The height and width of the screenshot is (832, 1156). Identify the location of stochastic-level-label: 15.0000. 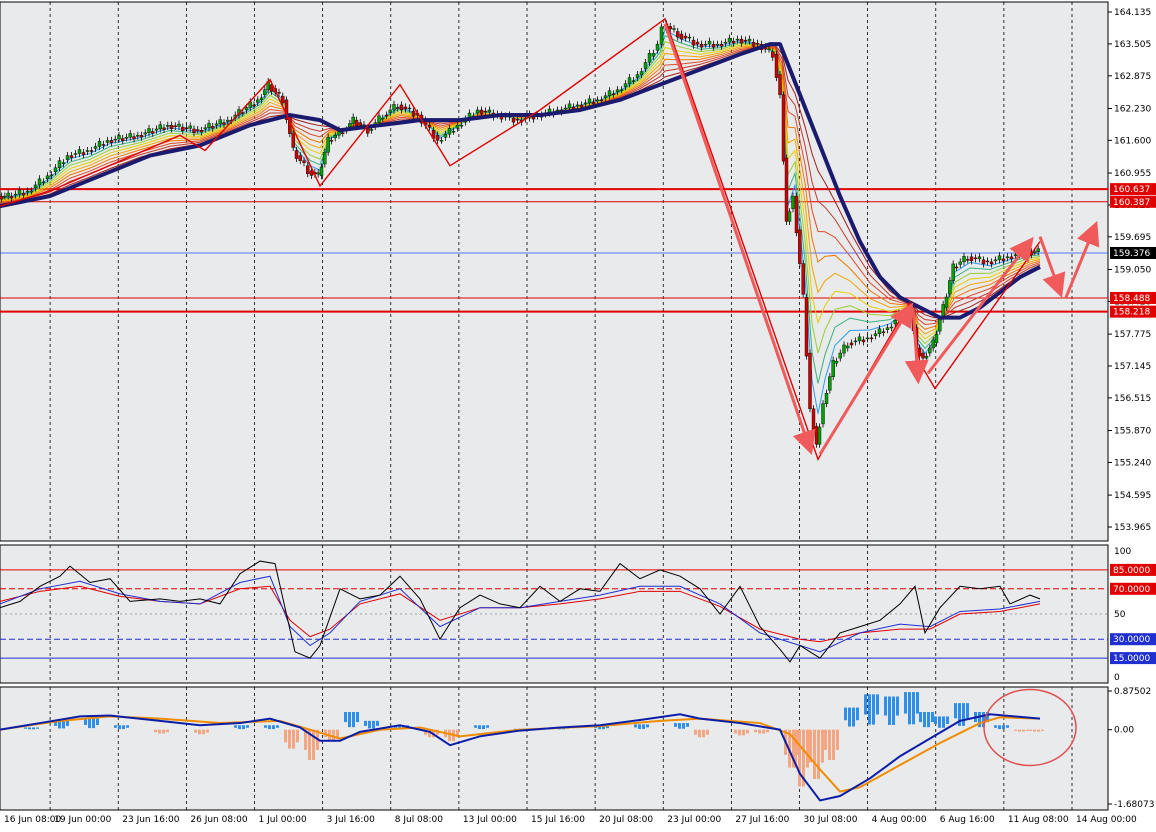
(1131, 659).